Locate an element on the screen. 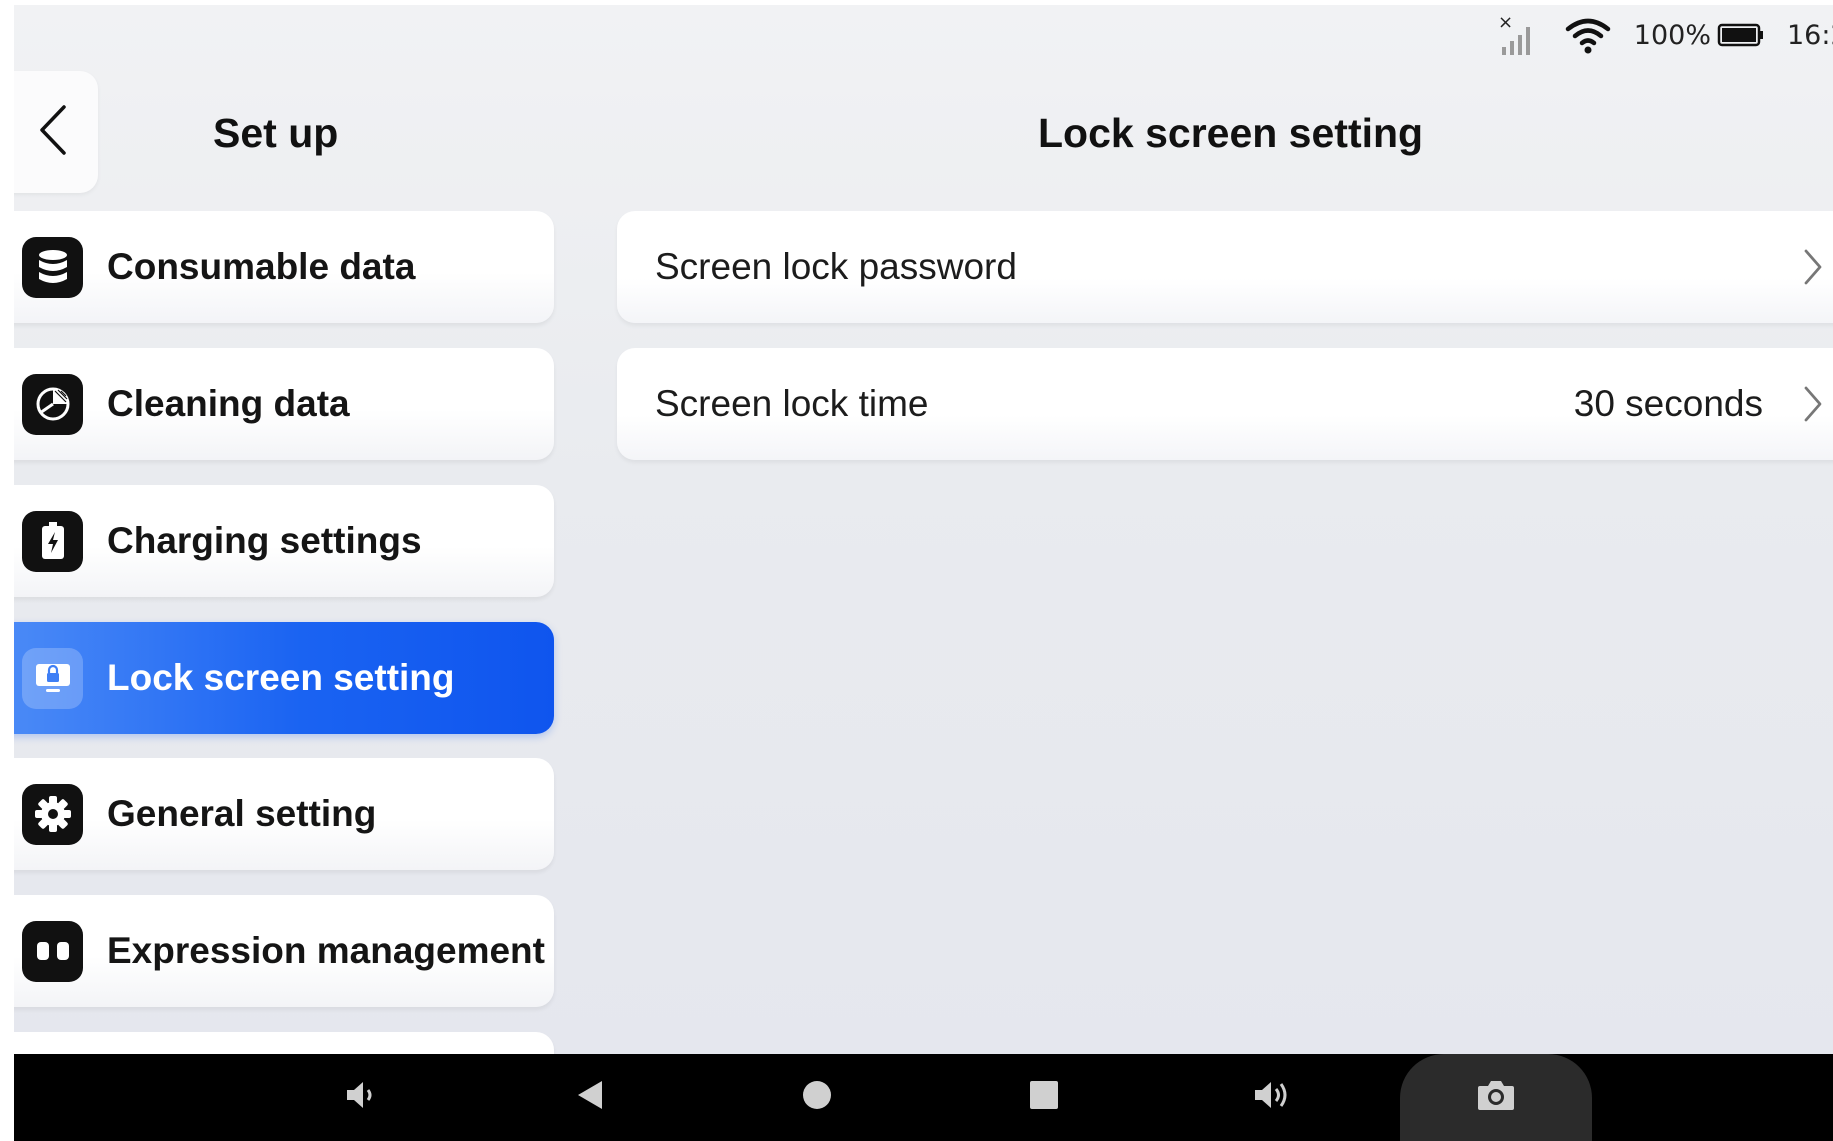 The width and height of the screenshot is (1833, 1141). lock-screen-icon is located at coordinates (52, 678).